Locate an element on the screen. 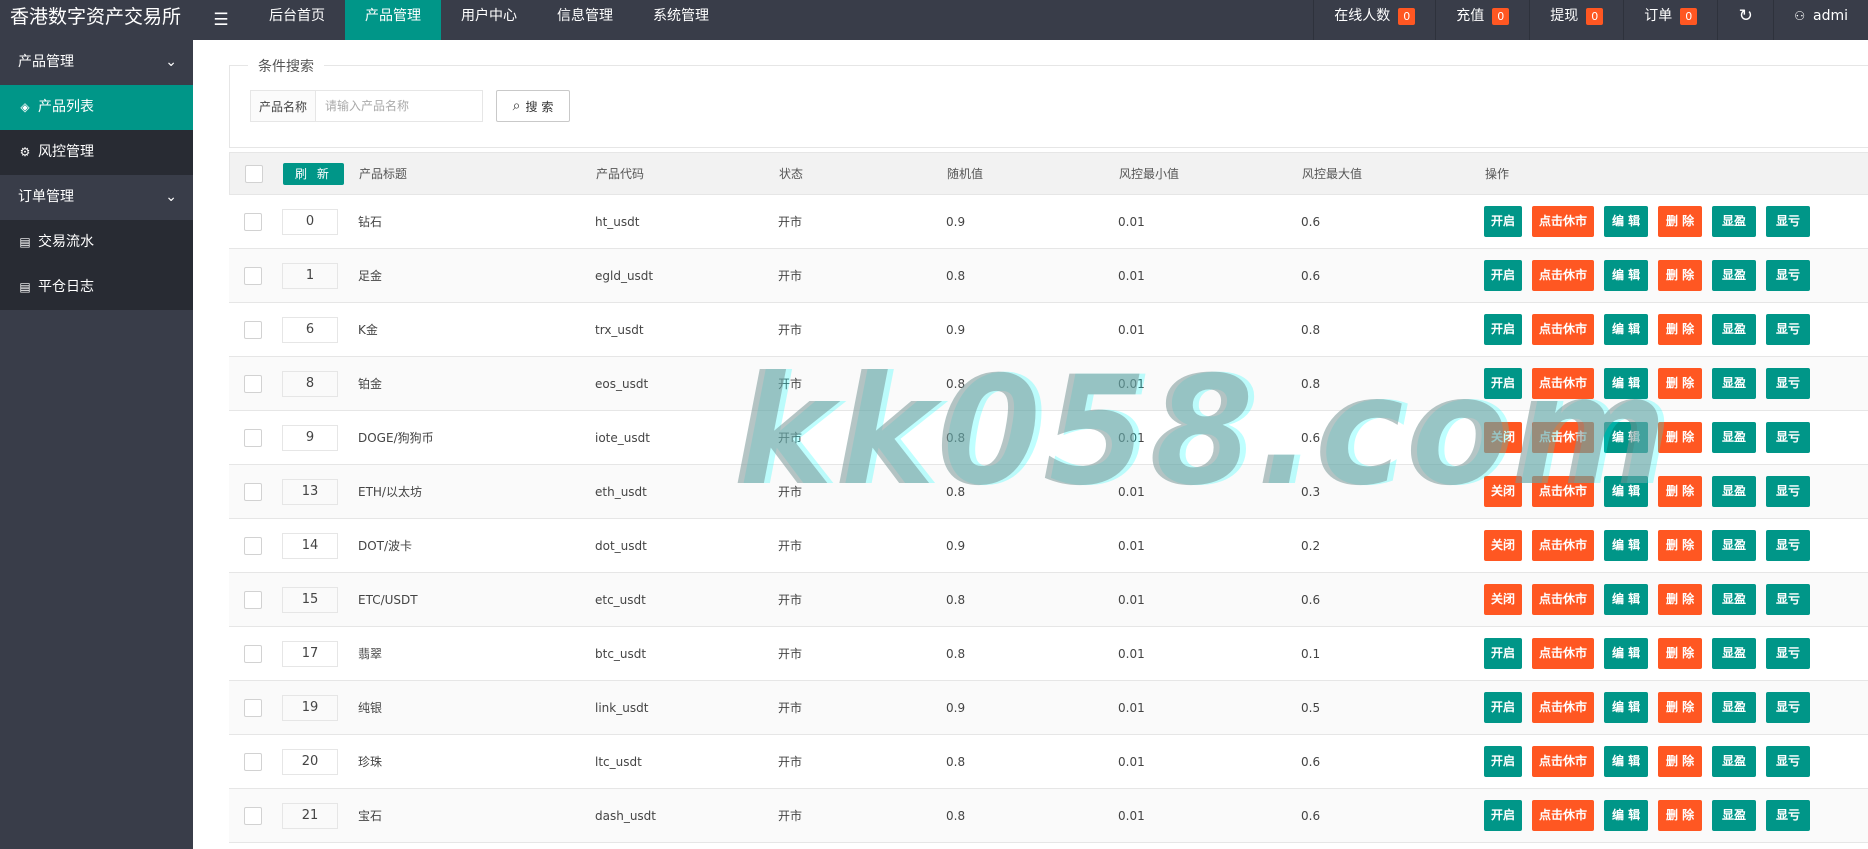 The image size is (1868, 849). withdraw: 提现 0 is located at coordinates (1576, 20).